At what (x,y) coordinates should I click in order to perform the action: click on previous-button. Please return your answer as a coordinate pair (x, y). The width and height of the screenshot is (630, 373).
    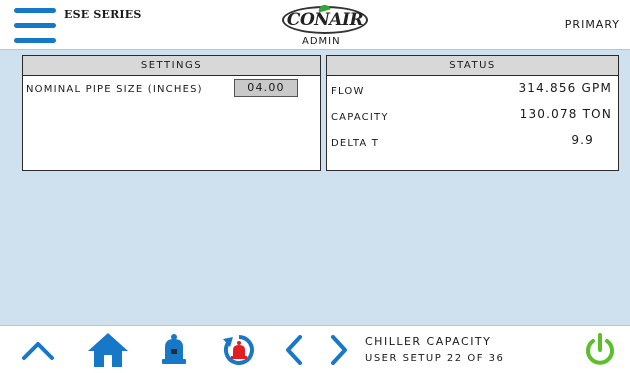
    Looking at the image, I should click on (294, 350).